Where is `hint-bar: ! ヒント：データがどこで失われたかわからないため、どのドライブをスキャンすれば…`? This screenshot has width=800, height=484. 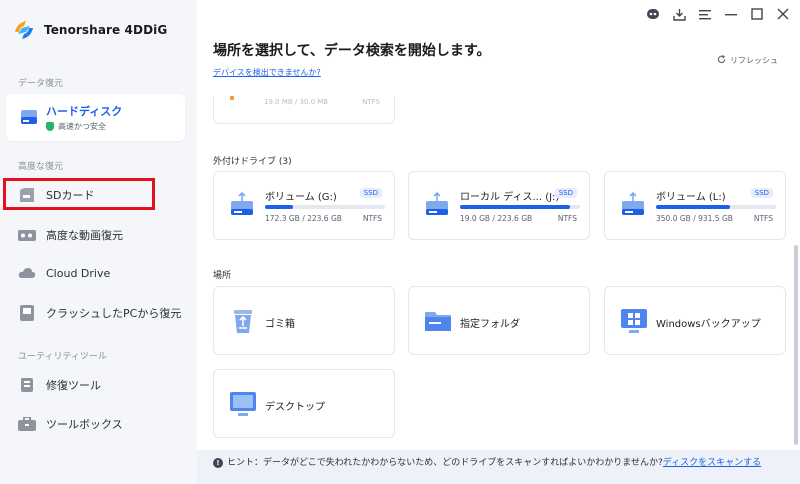 hint-bar: ! ヒント：データがどこで失われたかわからないため、どのドライブをスキャンすれば… is located at coordinates (498, 467).